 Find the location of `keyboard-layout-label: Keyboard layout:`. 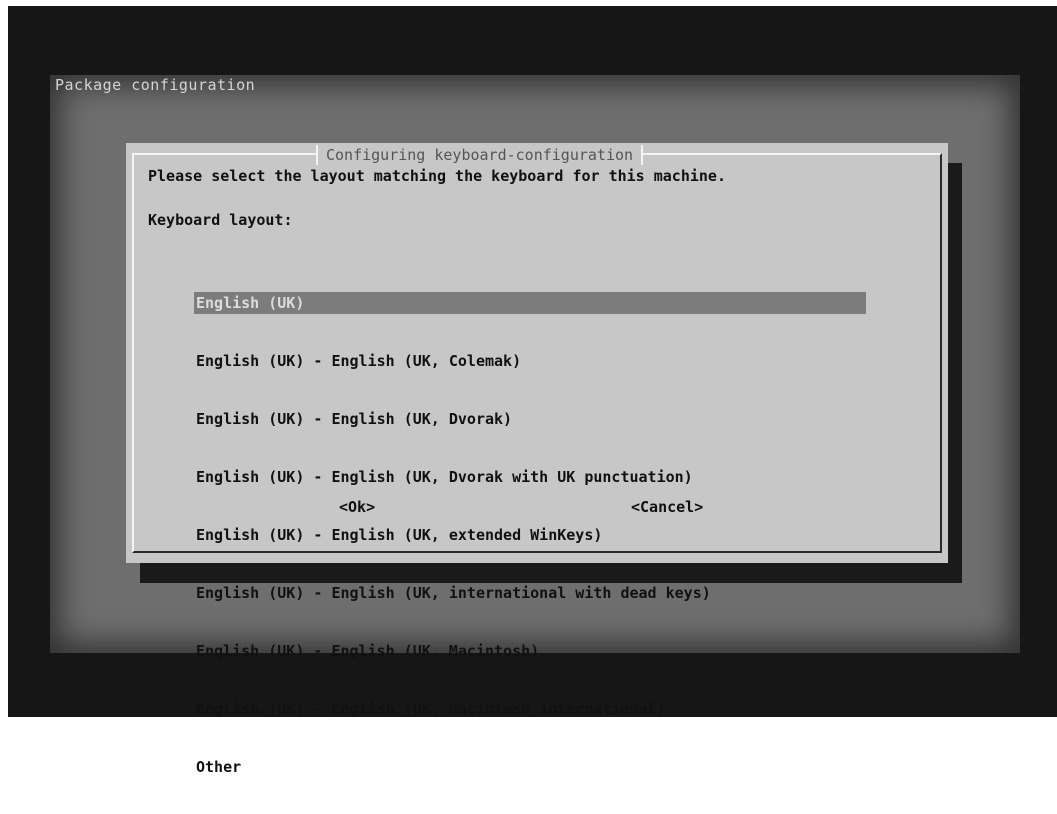

keyboard-layout-label: Keyboard layout: is located at coordinates (220, 220).